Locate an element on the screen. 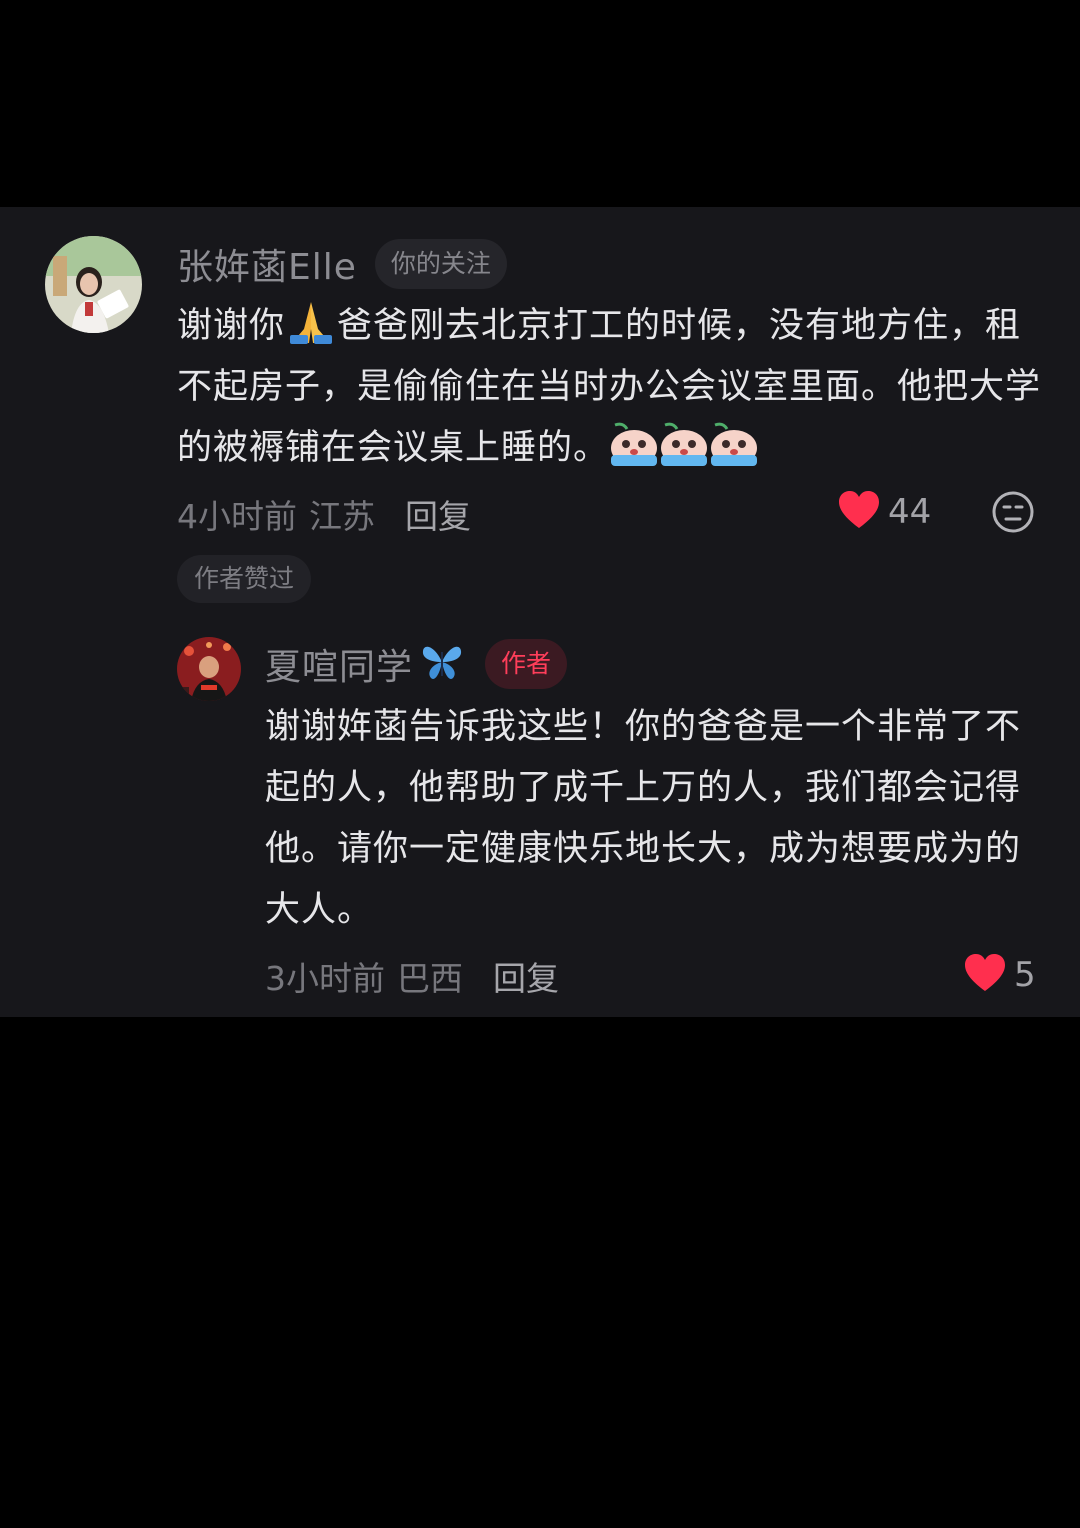  commenter-avatar is located at coordinates (93, 284).